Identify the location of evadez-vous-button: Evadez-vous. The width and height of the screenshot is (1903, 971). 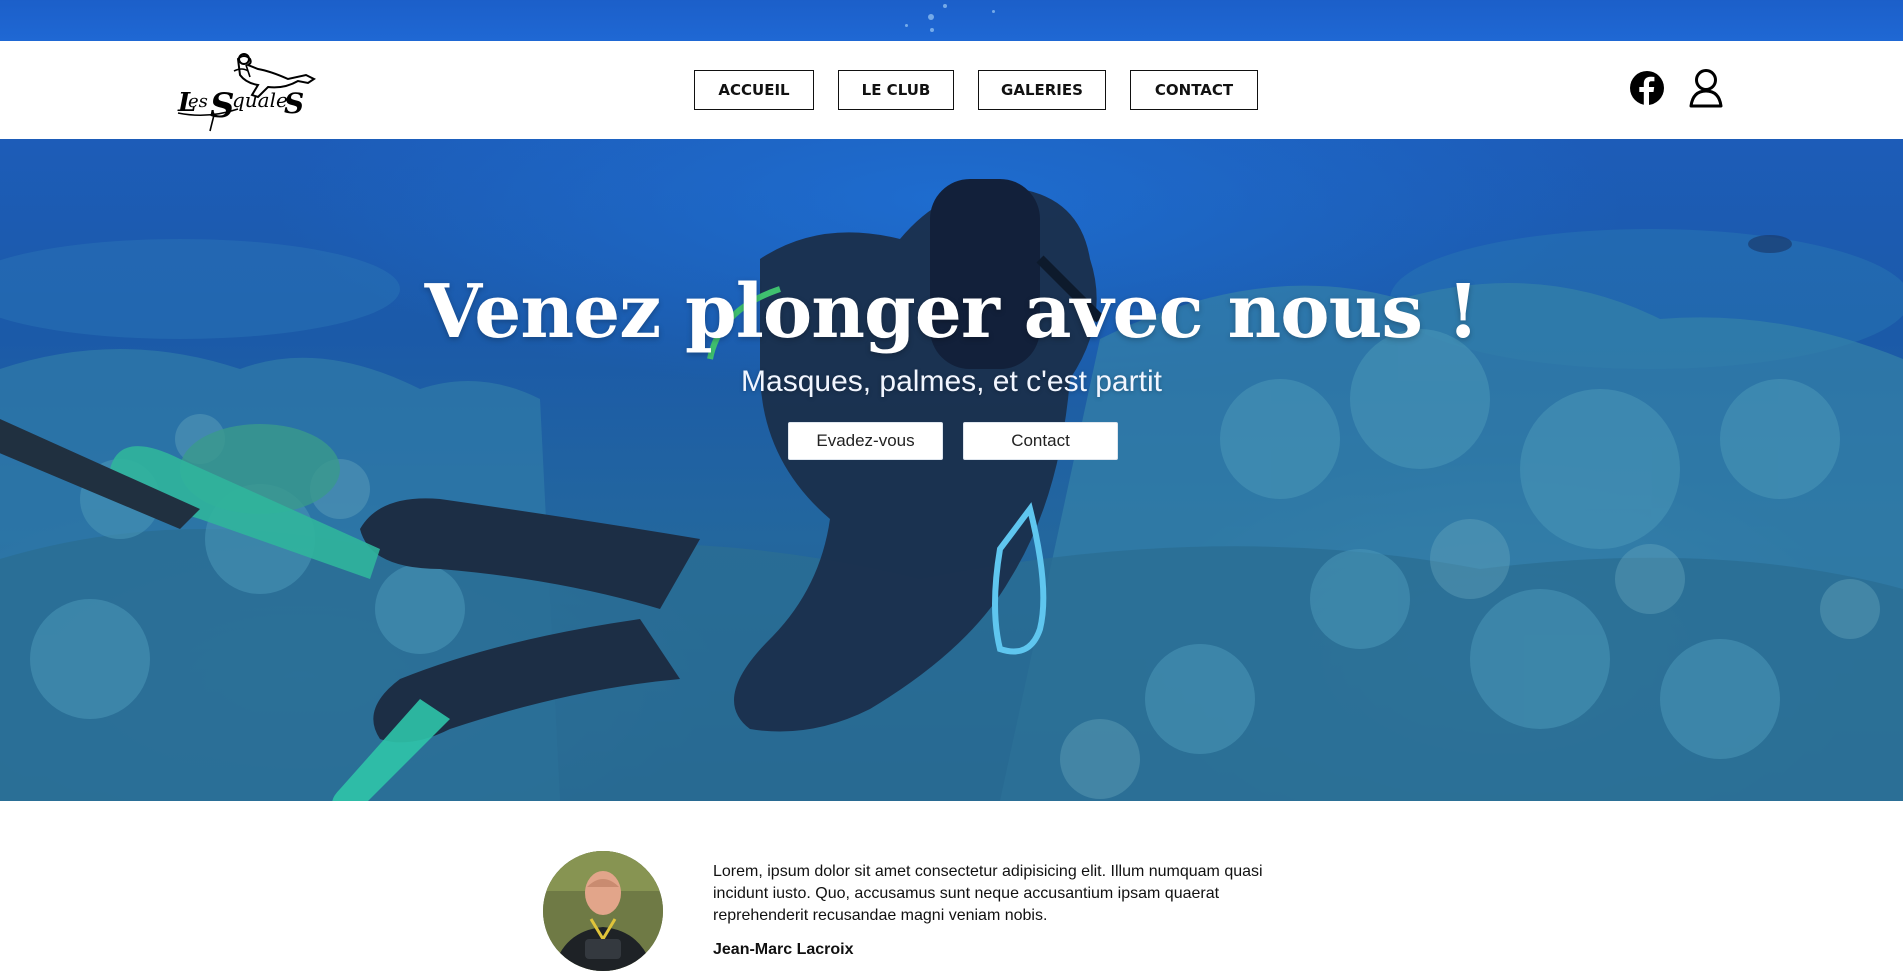
(865, 441).